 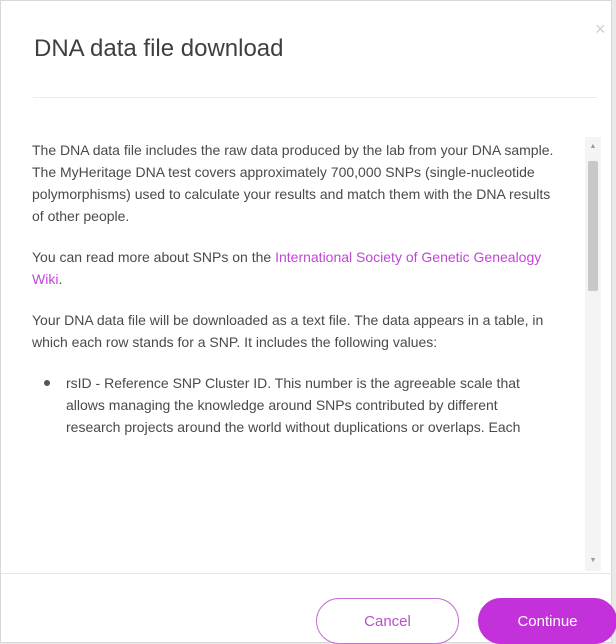 I want to click on snp-info-suffix: ., so click(x=60, y=279).